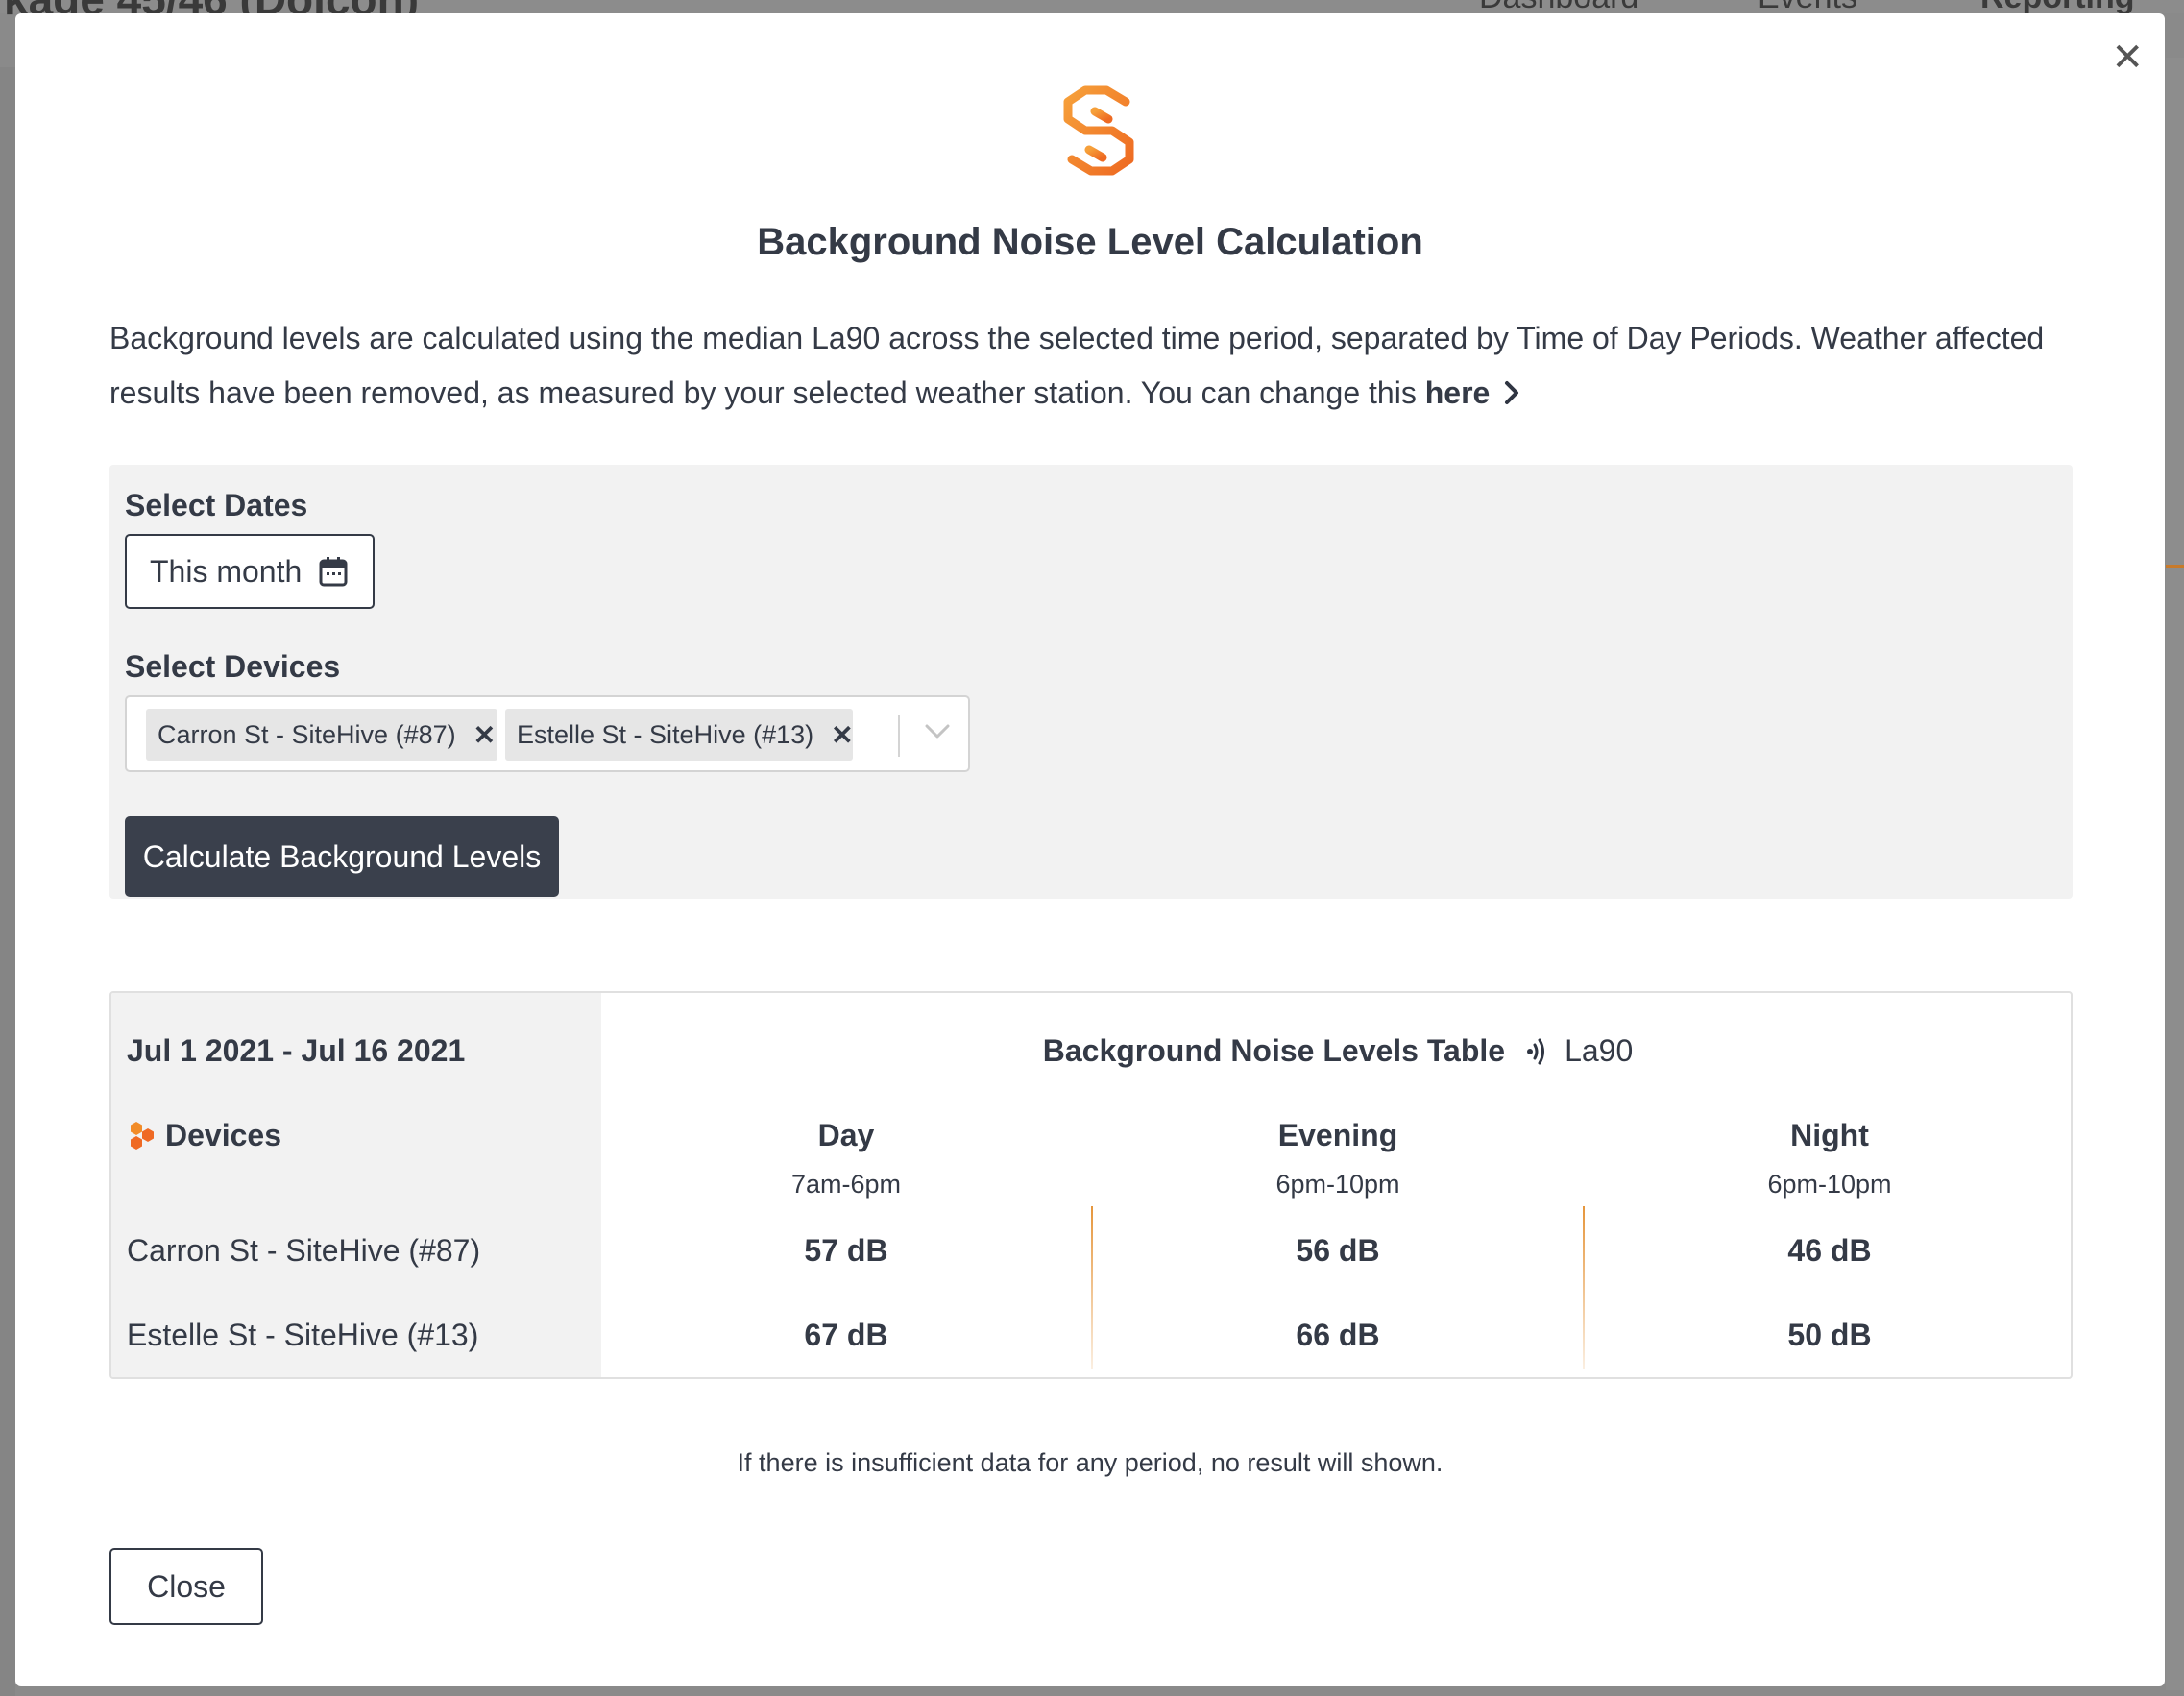 This screenshot has width=2184, height=1696. Describe the element at coordinates (7, 881) in the screenshot. I see `background-sidebar` at that location.